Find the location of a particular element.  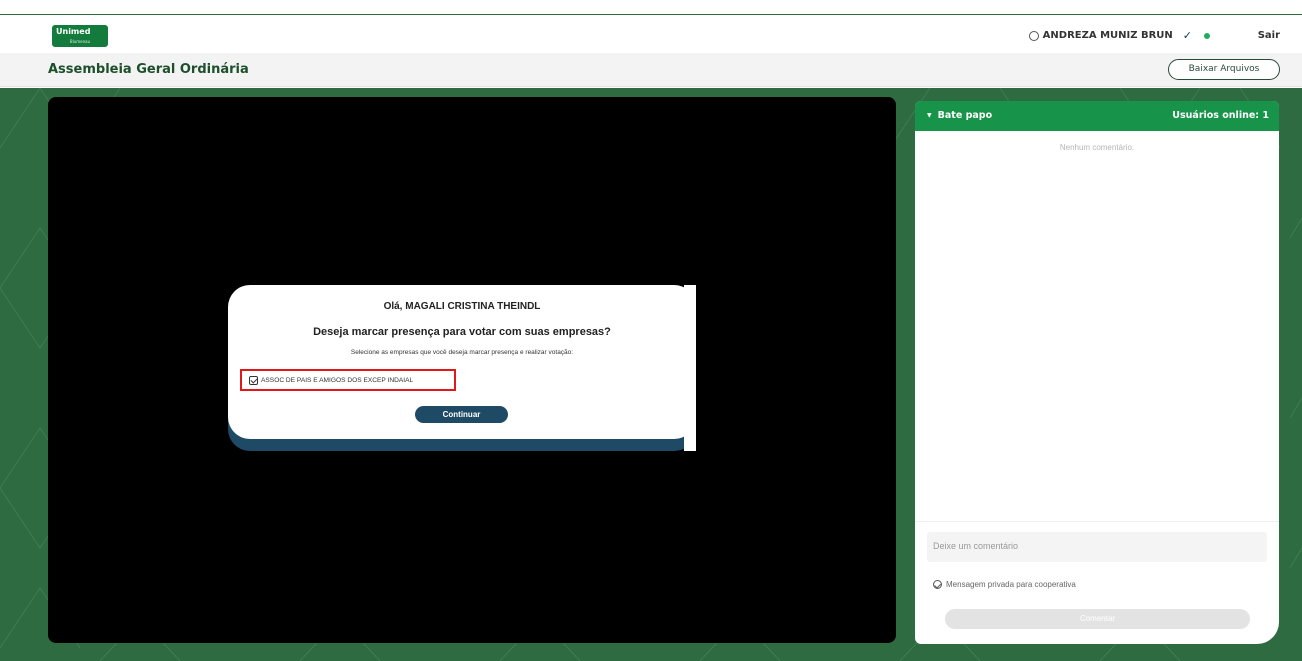

logo-text: Unimed is located at coordinates (73, 31).